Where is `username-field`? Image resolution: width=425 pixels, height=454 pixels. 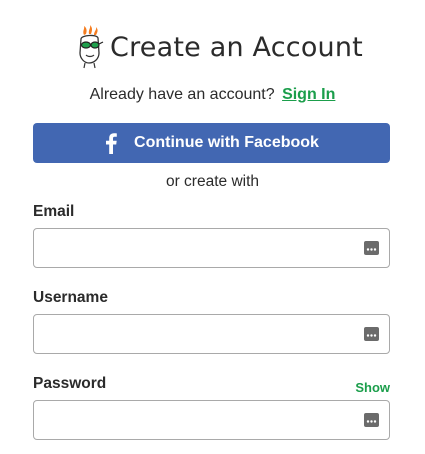
username-field is located at coordinates (211, 334).